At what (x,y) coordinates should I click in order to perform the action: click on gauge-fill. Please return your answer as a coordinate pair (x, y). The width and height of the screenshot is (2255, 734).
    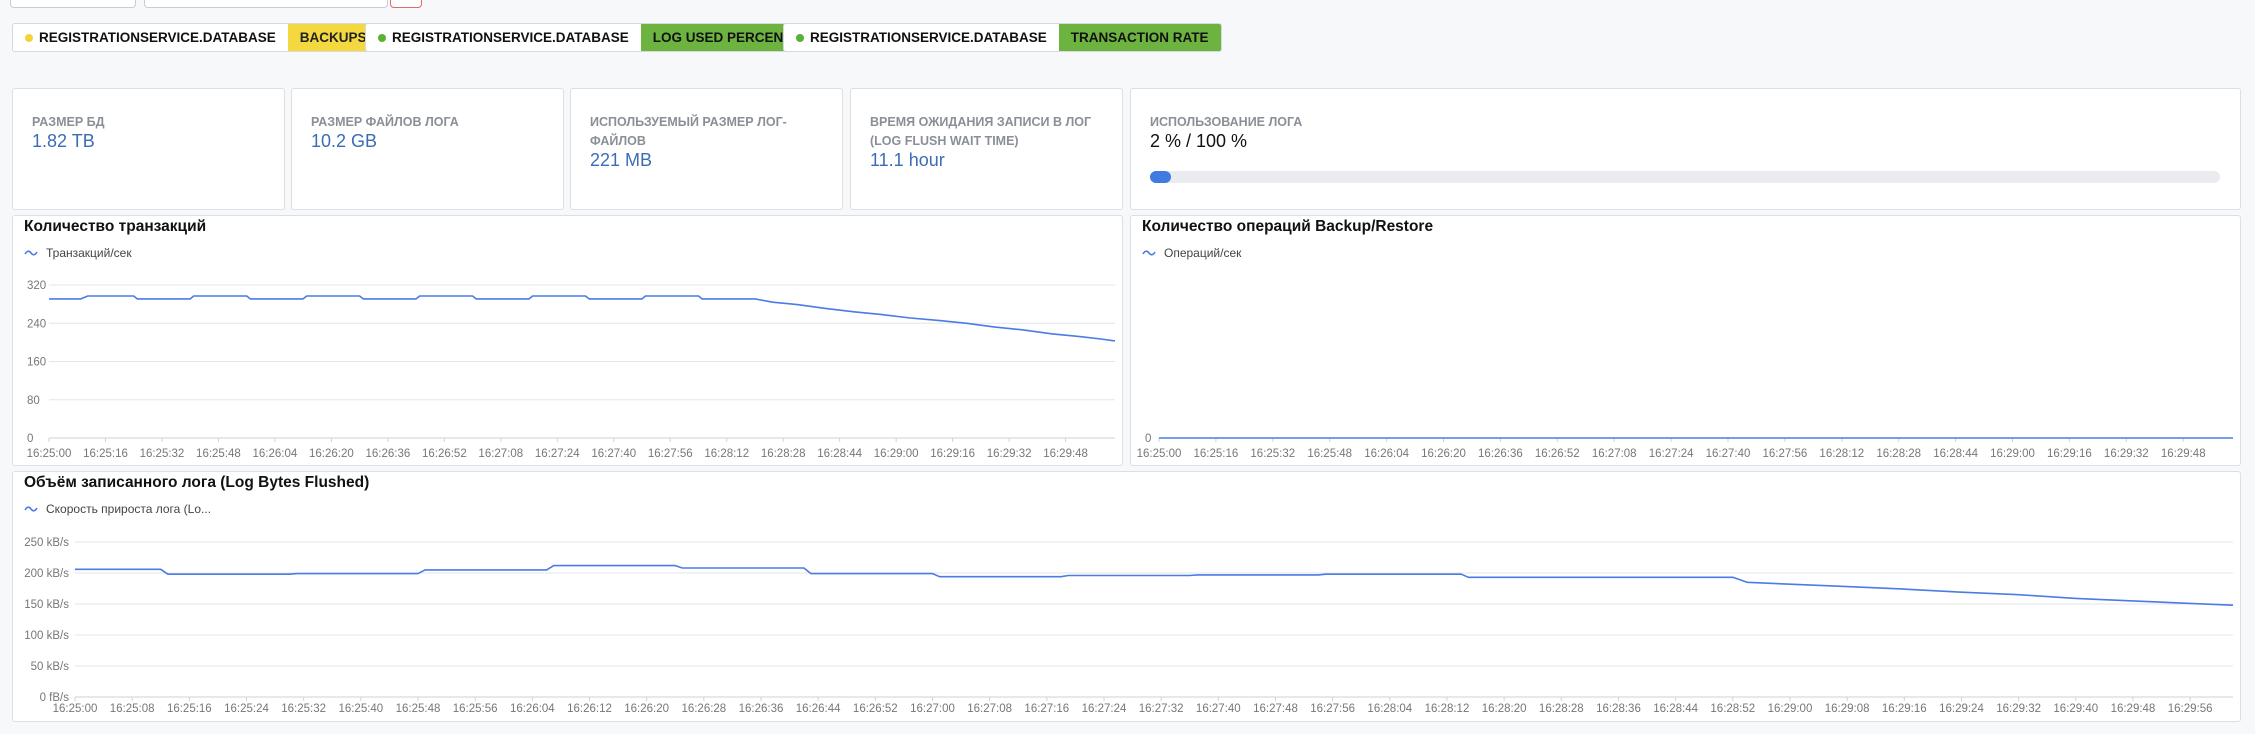
    Looking at the image, I should click on (1161, 177).